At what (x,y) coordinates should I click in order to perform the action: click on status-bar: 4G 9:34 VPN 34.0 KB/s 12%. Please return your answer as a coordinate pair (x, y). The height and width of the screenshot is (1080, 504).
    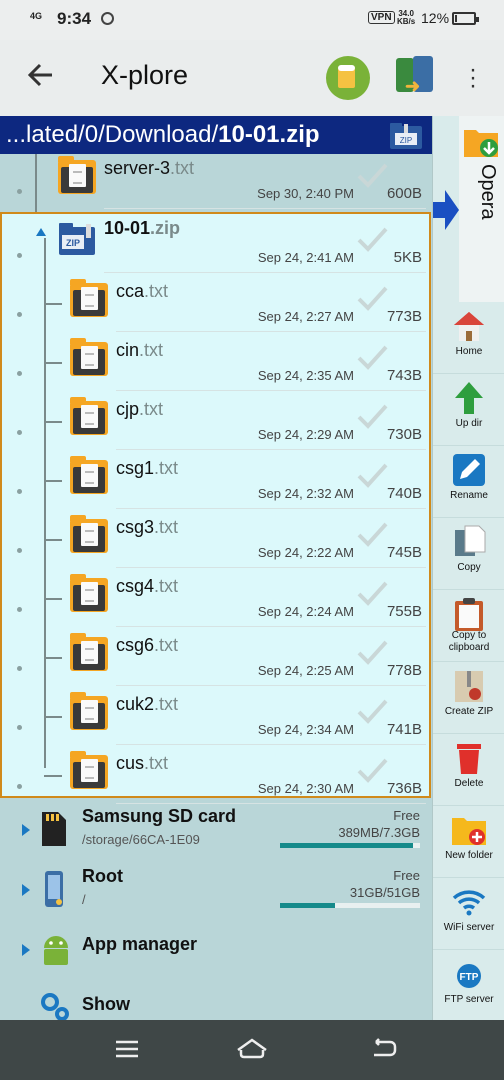
    Looking at the image, I should click on (252, 20).